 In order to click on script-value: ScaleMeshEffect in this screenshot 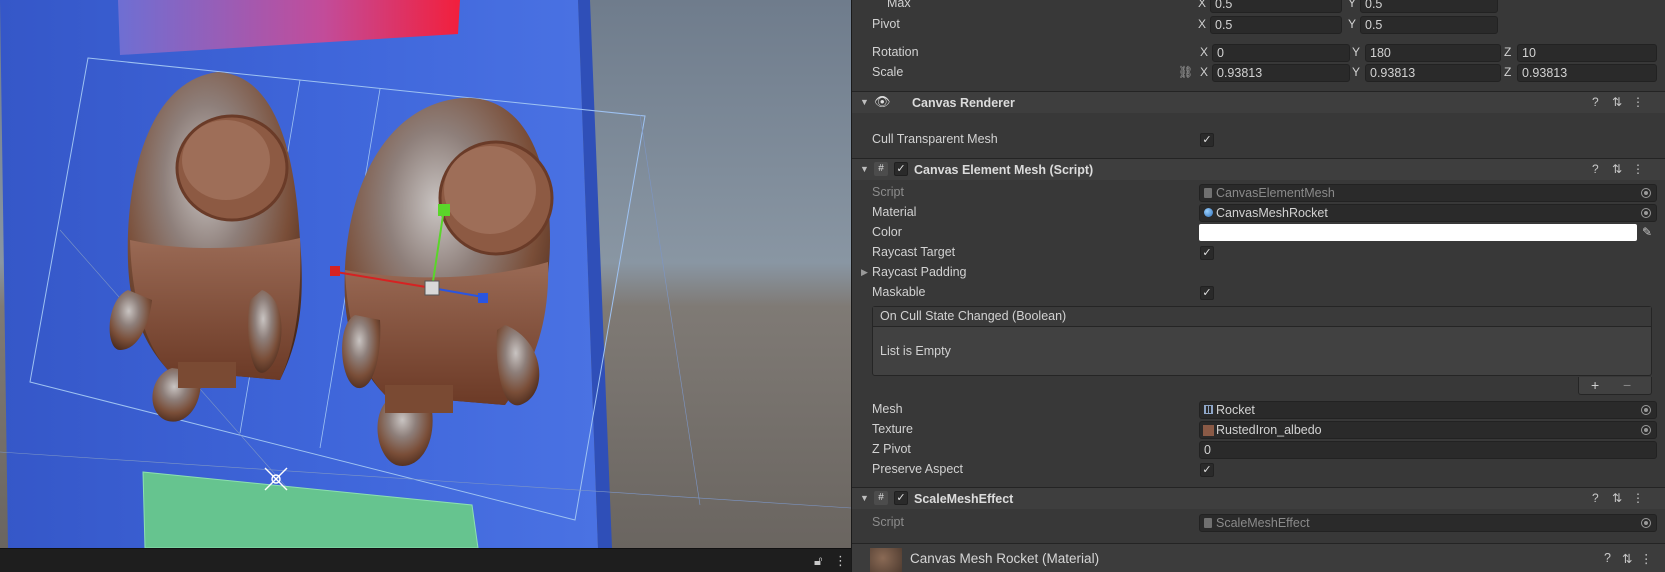, I will do `click(1263, 523)`.